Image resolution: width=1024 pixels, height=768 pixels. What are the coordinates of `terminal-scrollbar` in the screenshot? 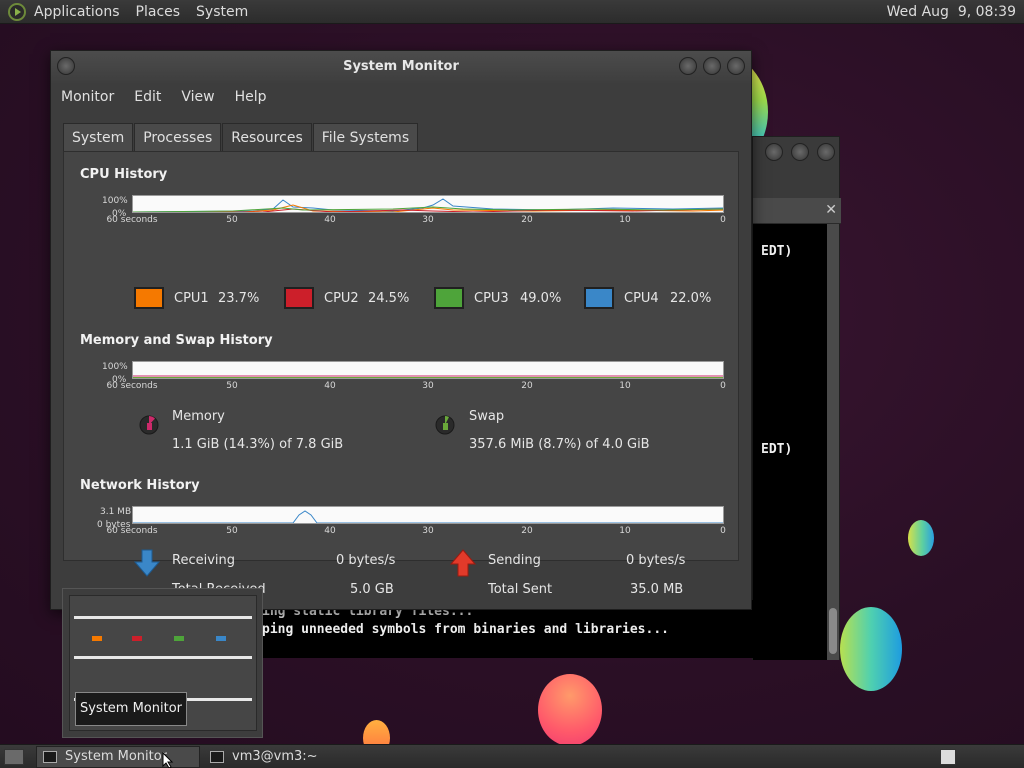 It's located at (833, 442).